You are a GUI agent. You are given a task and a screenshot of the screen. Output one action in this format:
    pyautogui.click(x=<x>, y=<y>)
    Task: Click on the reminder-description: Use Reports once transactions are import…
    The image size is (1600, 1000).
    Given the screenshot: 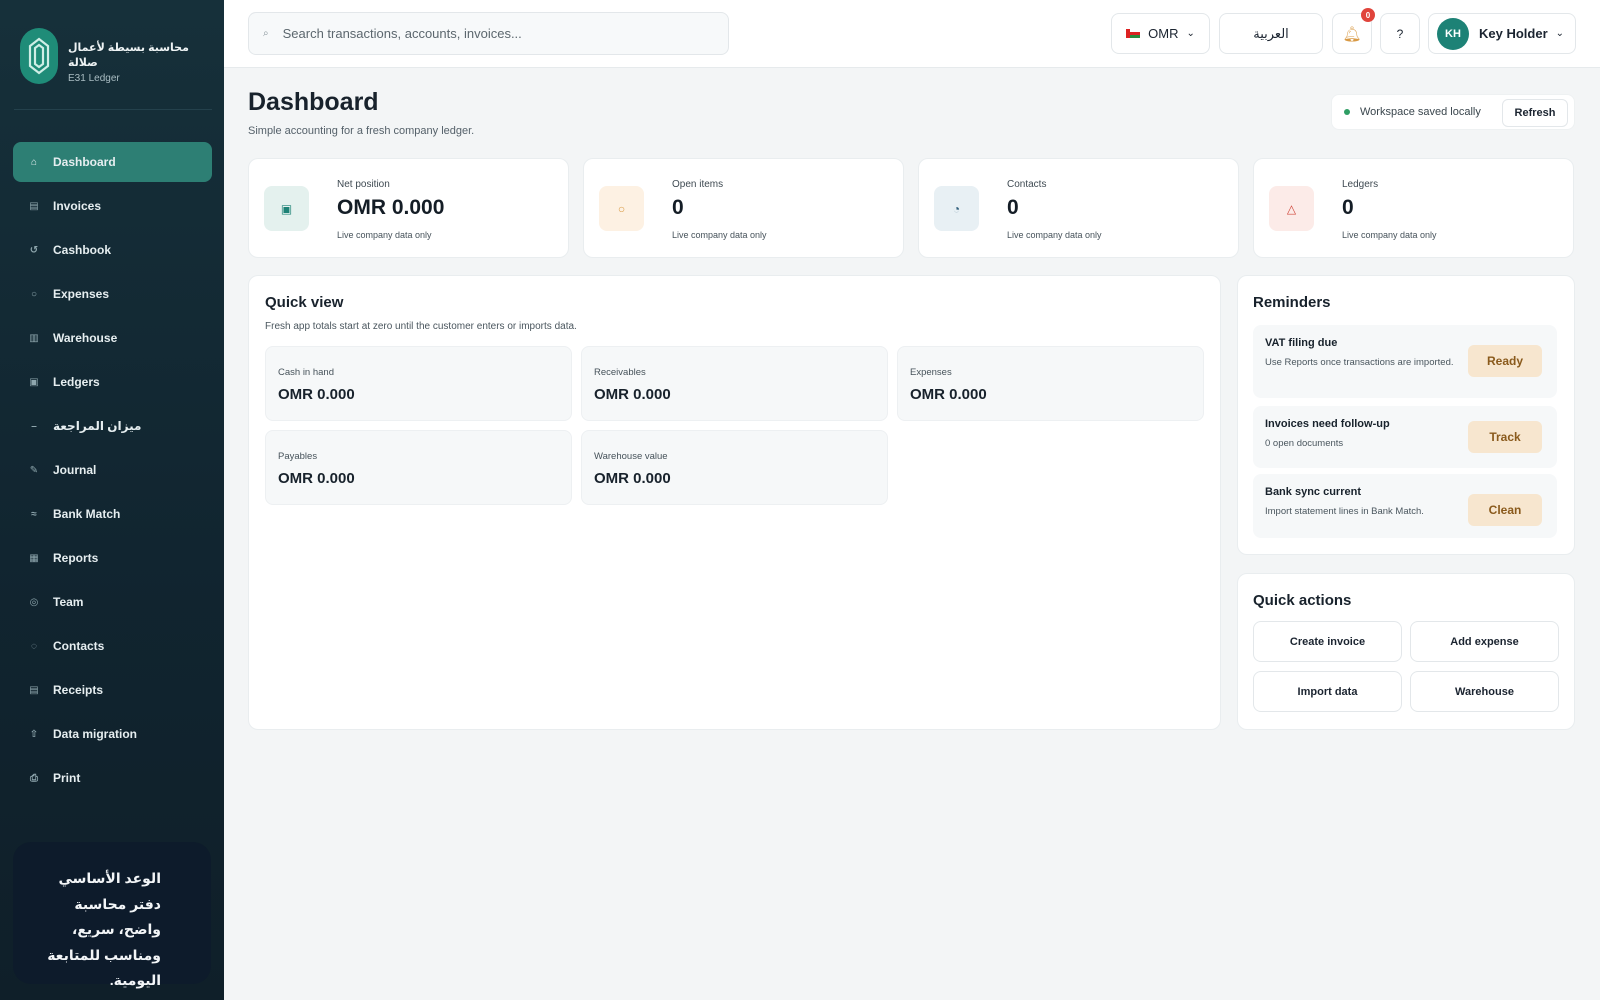 What is the action you would take?
    pyautogui.click(x=1359, y=362)
    